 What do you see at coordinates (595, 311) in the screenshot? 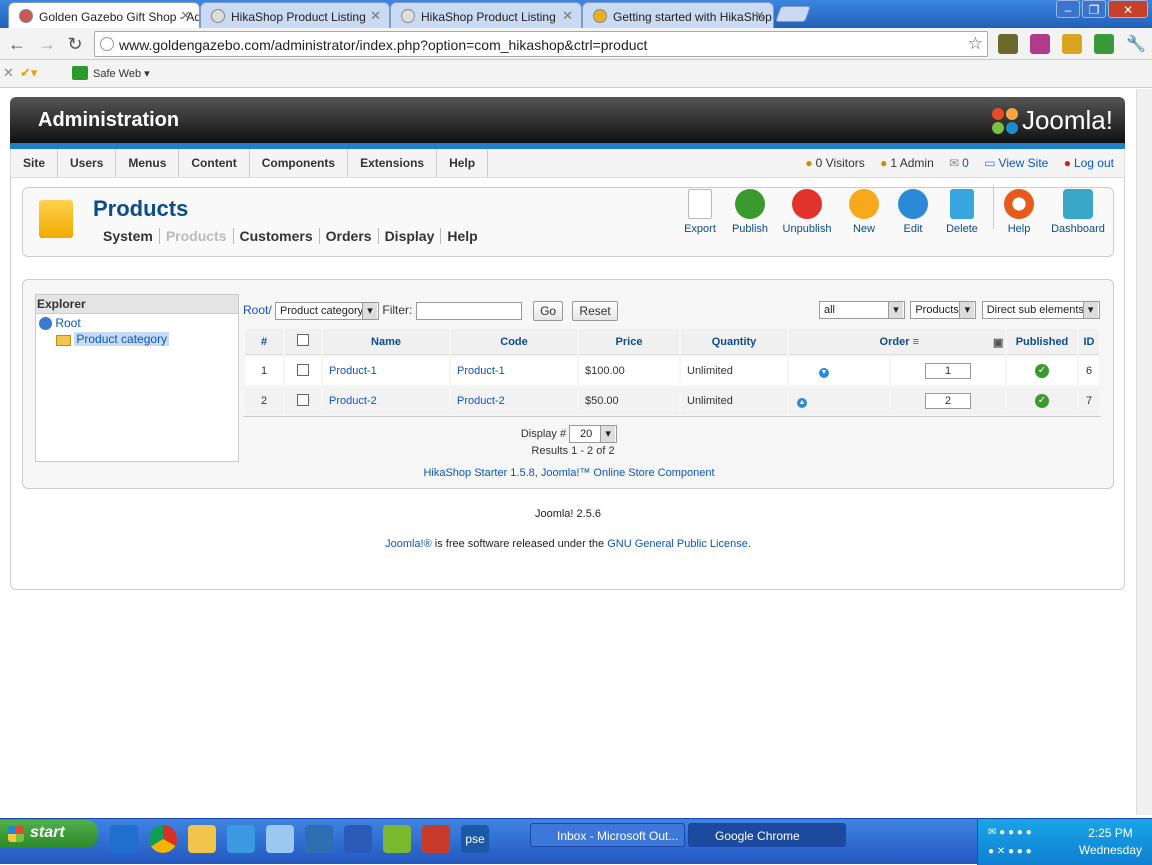
I see `reset-button: Reset` at bounding box center [595, 311].